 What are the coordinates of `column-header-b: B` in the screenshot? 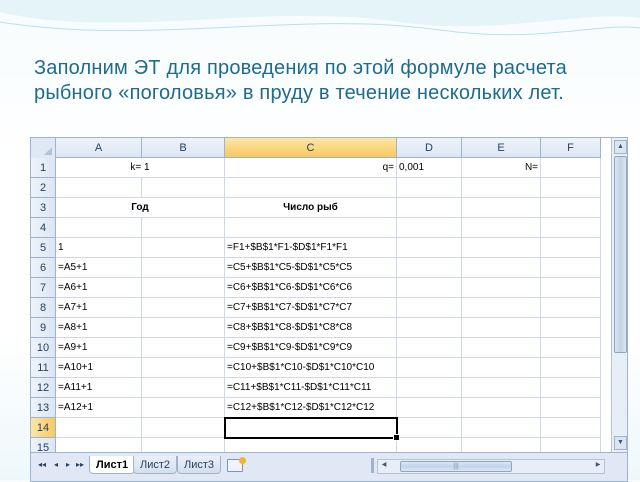 It's located at (183, 148).